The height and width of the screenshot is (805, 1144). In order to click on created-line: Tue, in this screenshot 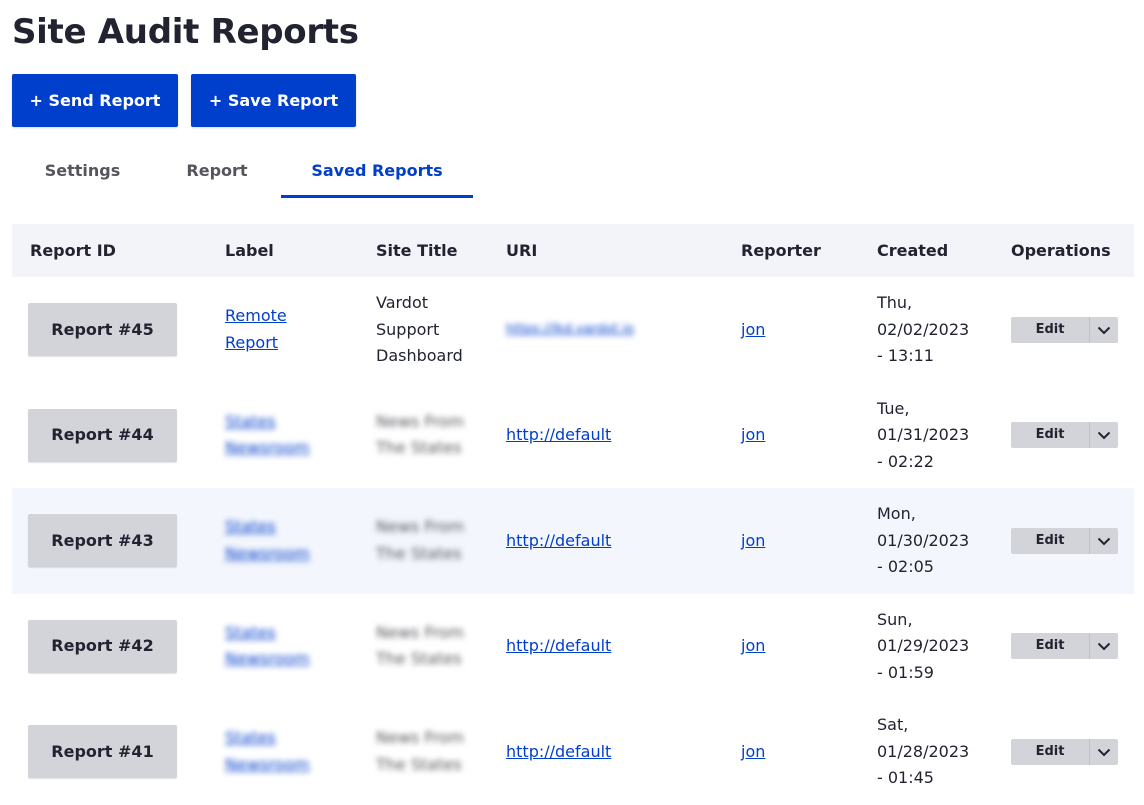, I will do `click(893, 408)`.